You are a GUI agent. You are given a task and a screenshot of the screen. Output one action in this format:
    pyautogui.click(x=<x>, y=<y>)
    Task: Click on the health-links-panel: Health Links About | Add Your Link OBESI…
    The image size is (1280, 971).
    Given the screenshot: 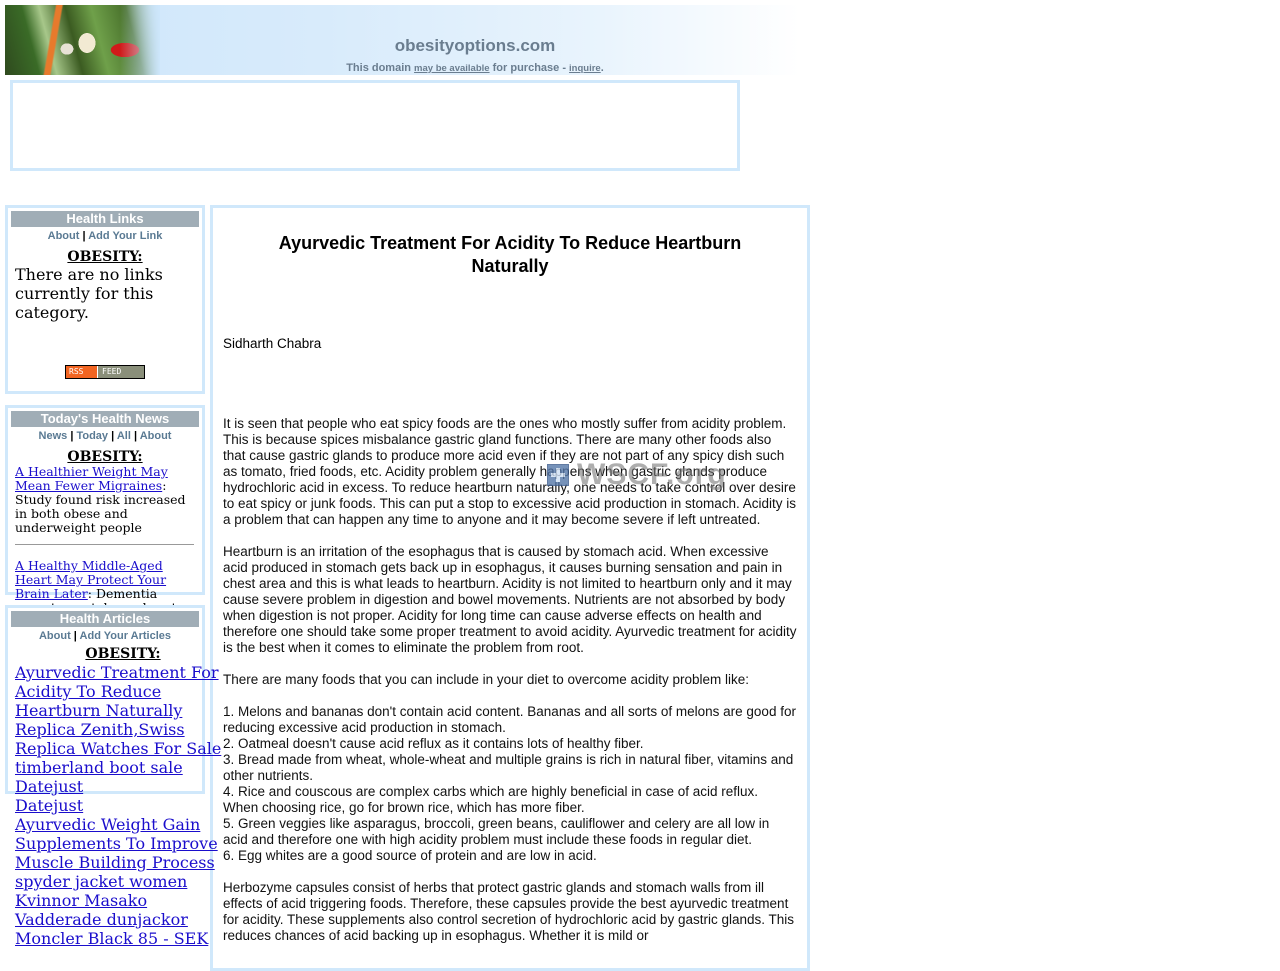 What is the action you would take?
    pyautogui.click(x=105, y=299)
    